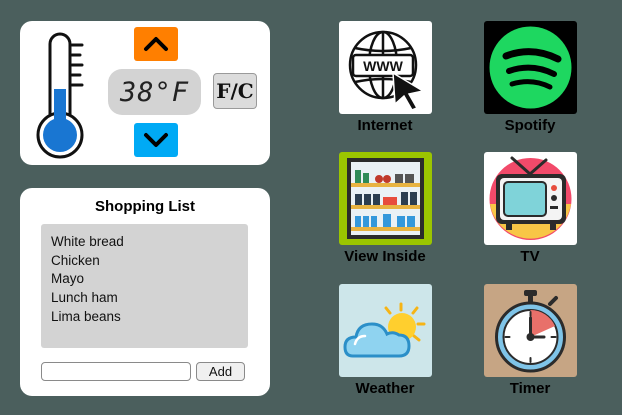 The width and height of the screenshot is (622, 415). I want to click on spotify-icon, so click(530, 67).